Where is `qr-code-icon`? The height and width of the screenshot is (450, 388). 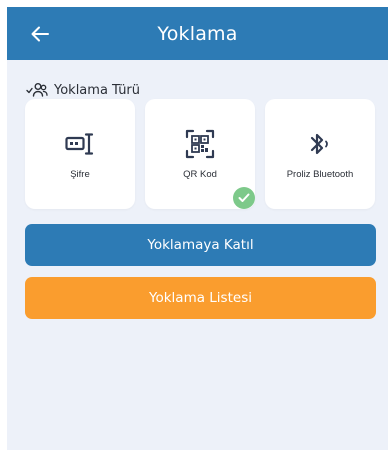 qr-code-icon is located at coordinates (200, 144).